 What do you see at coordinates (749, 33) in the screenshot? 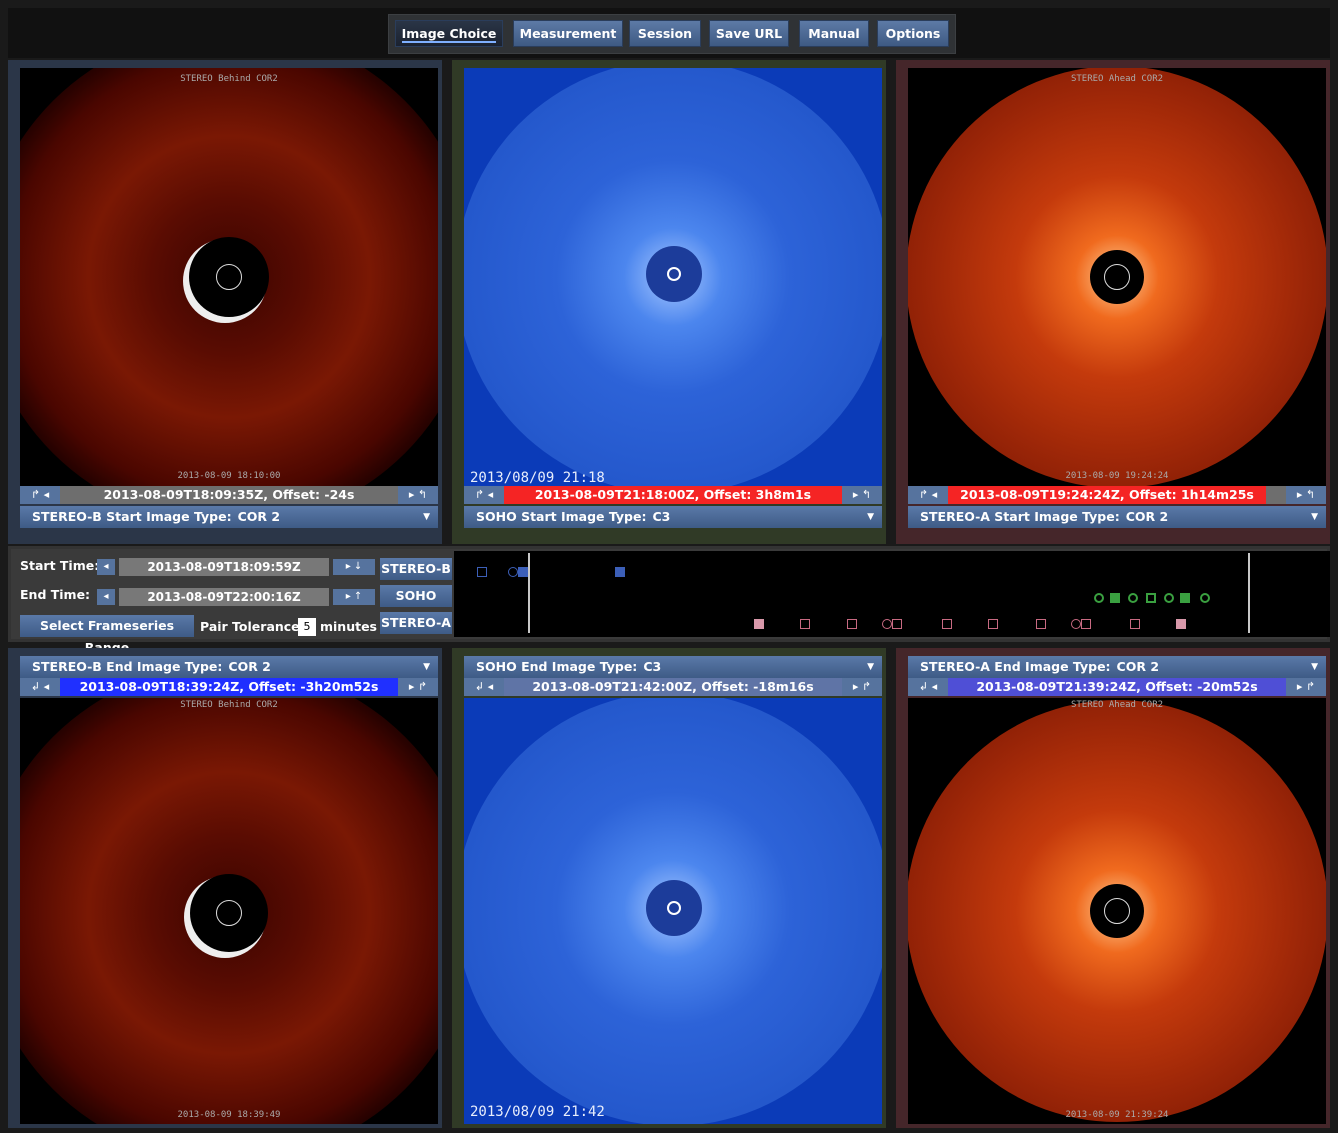
I see `menu-save-url-button: Save URL` at bounding box center [749, 33].